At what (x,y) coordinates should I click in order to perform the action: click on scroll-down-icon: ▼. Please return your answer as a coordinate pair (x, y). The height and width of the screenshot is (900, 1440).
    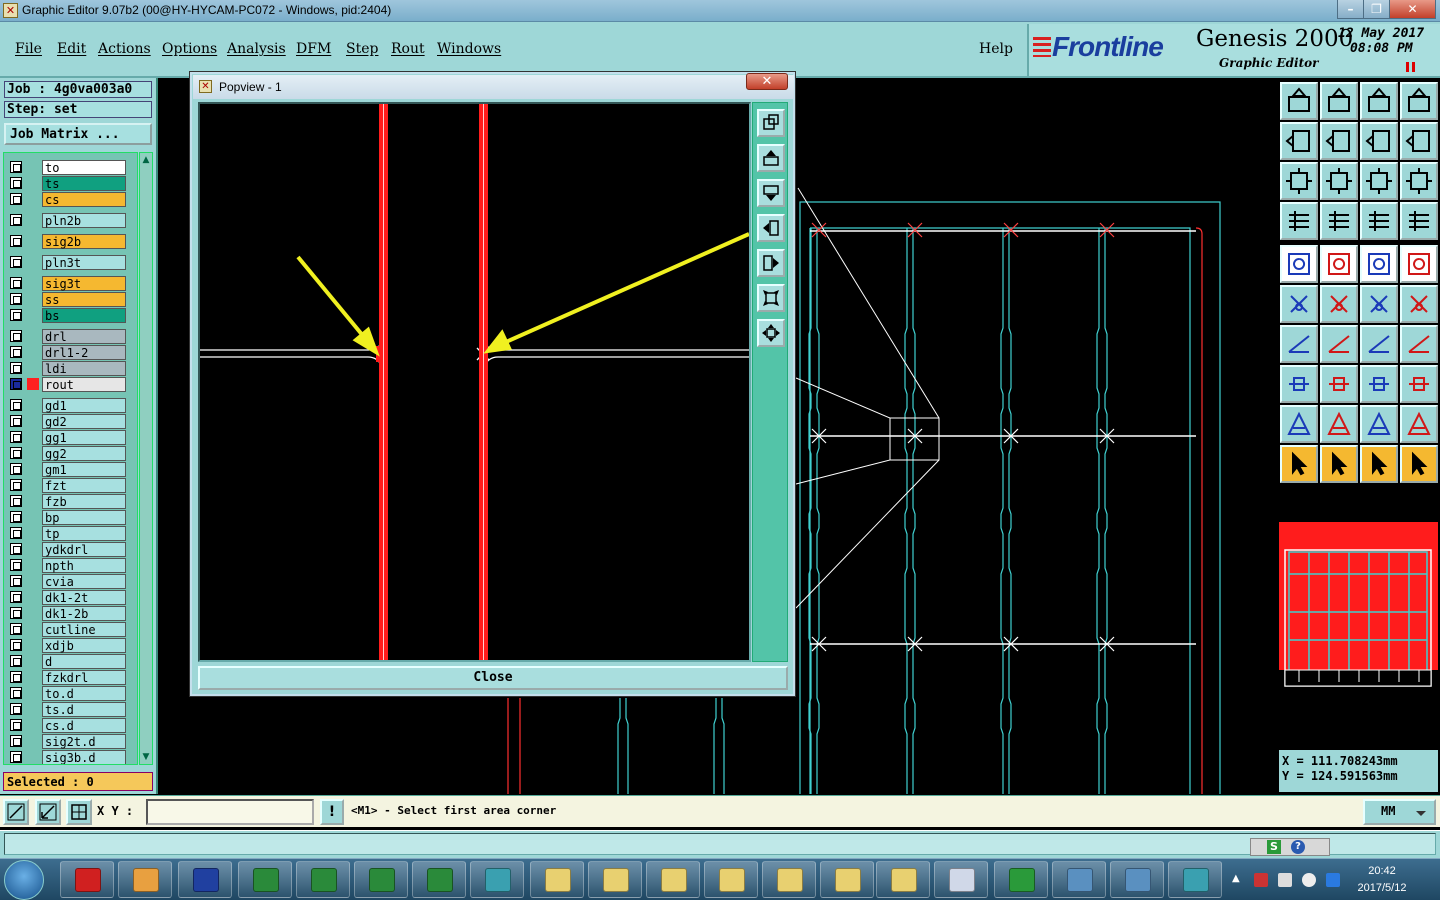
    Looking at the image, I should click on (146, 757).